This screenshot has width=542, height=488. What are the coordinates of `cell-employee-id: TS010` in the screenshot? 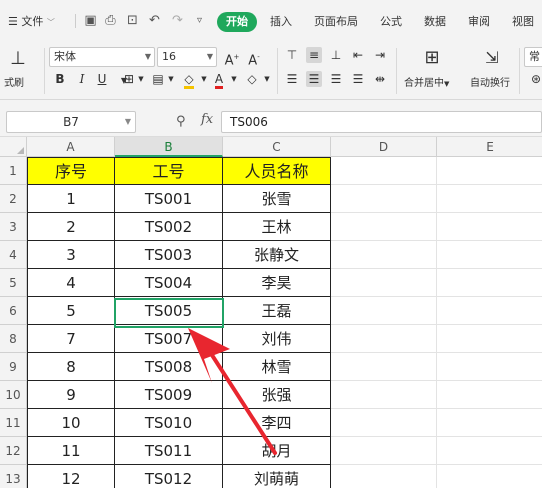 It's located at (169, 423).